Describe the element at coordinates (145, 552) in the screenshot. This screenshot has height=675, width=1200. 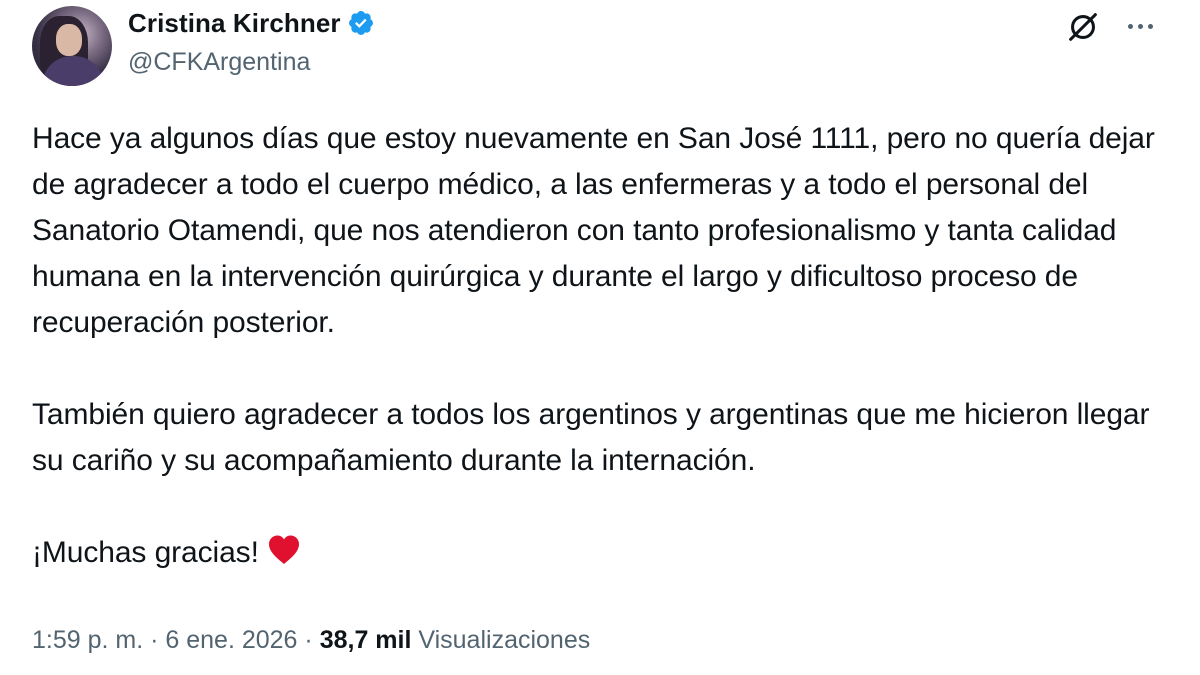
I see `tweet-paragraph: ¡Muchas gracias!` at that location.